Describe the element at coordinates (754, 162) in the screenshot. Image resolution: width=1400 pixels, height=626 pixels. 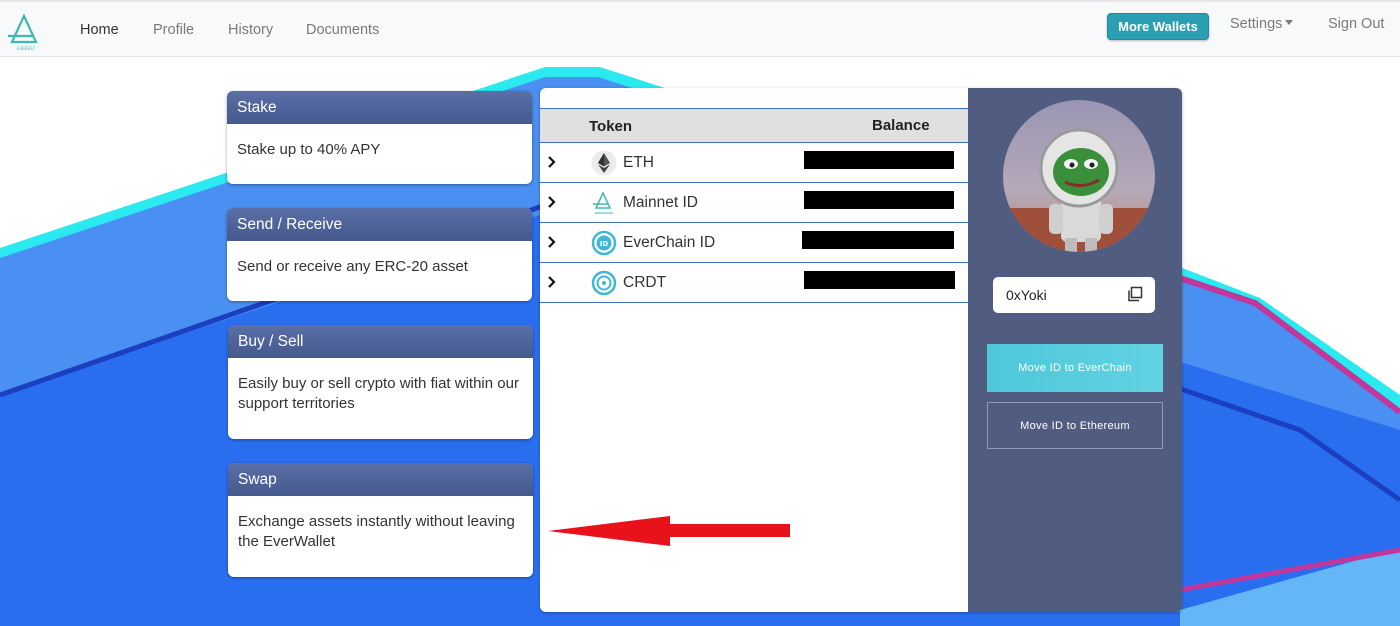
I see `token-row-eth: ETH` at that location.